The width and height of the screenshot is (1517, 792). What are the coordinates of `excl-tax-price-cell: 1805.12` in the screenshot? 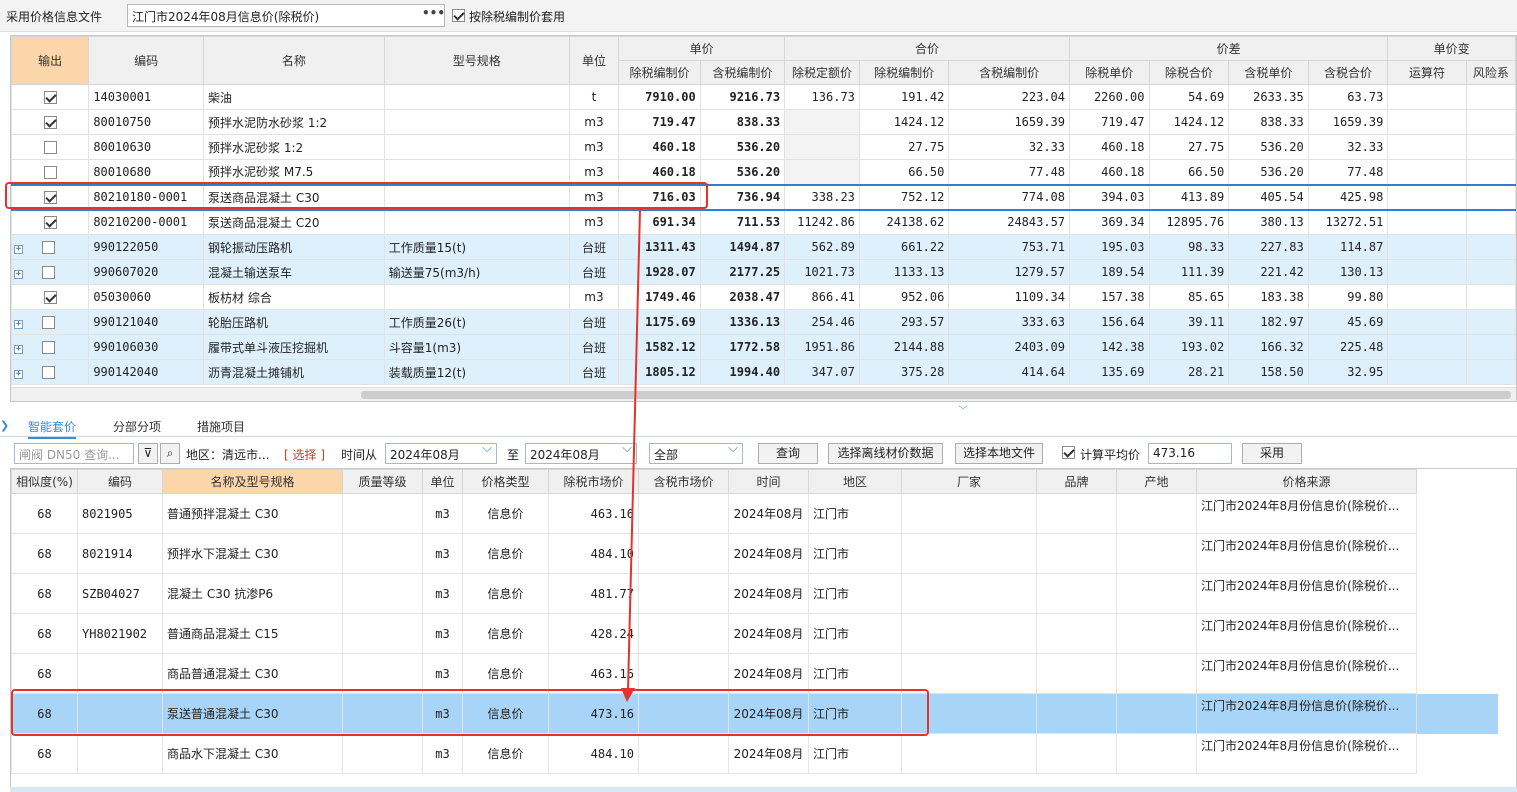 It's located at (659, 372).